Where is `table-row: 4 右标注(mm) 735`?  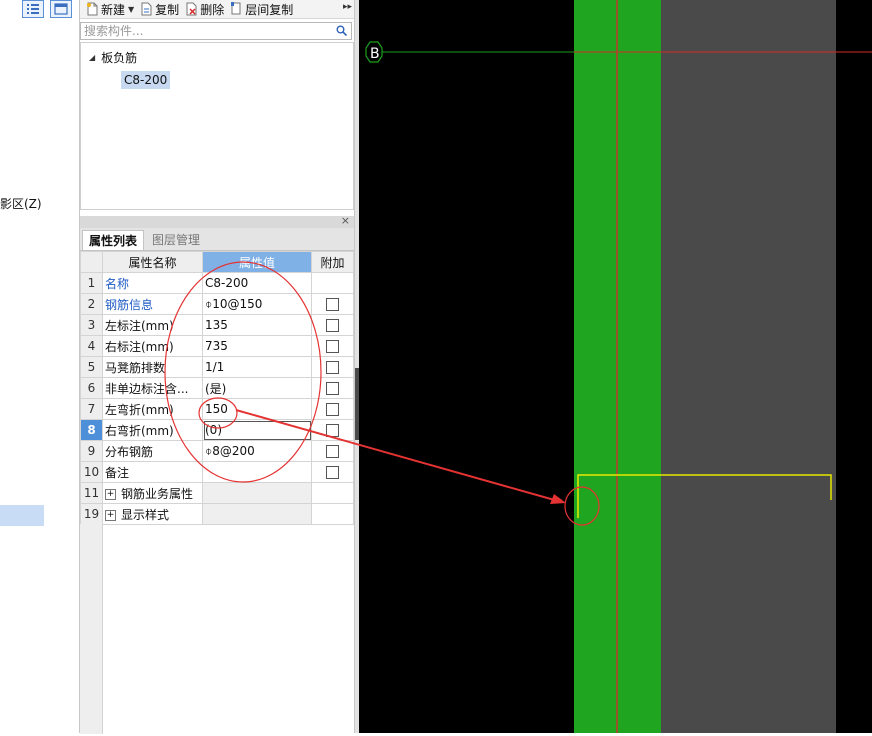 table-row: 4 右标注(mm) 735 is located at coordinates (217, 346).